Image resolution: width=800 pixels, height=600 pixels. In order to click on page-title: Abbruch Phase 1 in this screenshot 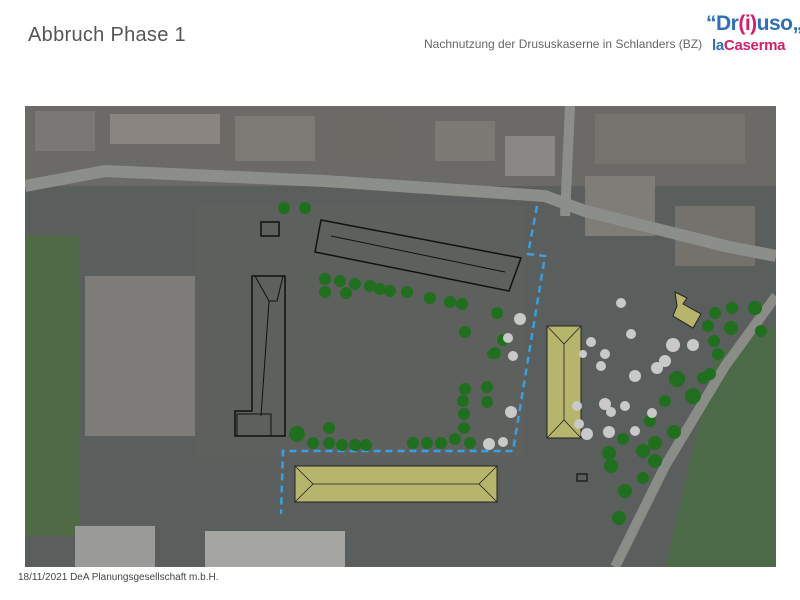, I will do `click(107, 35)`.